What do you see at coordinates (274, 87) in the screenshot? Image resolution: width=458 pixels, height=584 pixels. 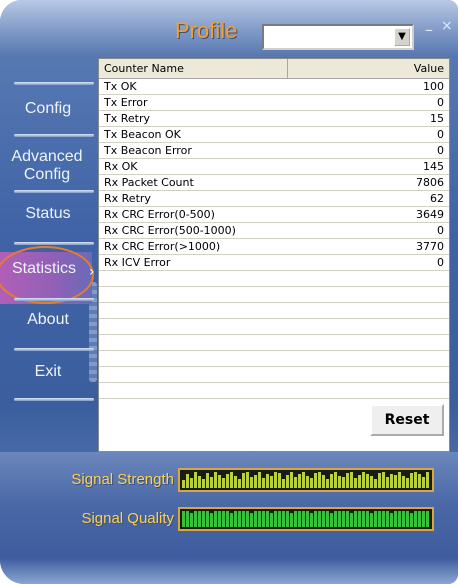 I see `table-row: Tx OK 100` at bounding box center [274, 87].